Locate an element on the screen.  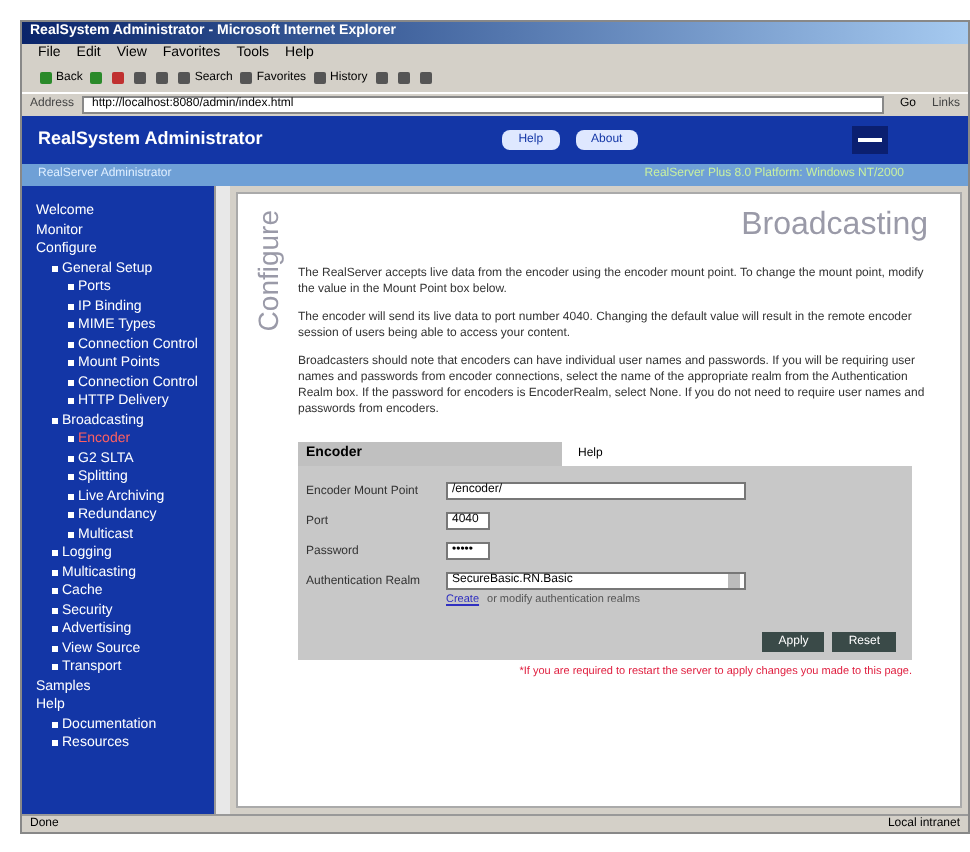
page-heading: Broadcasting is located at coordinates (834, 226).